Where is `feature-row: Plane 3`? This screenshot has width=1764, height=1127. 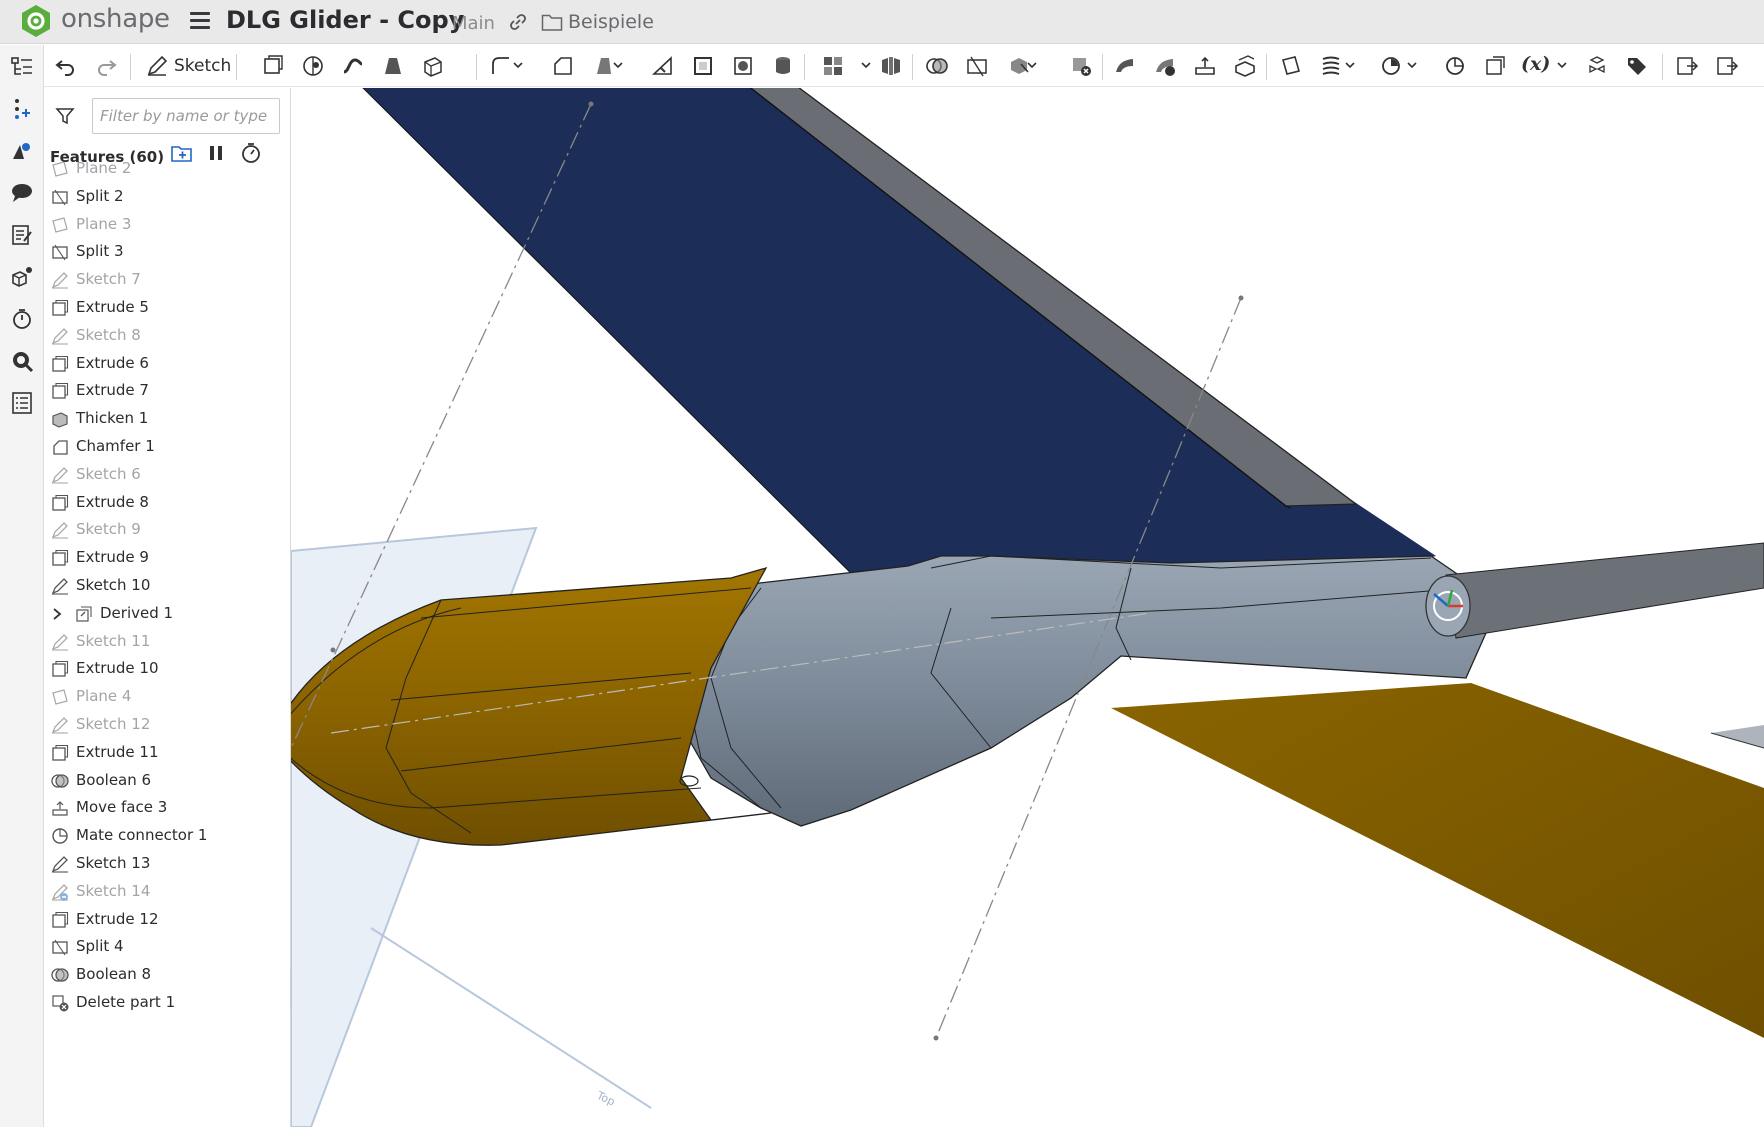
feature-row: Plane 3 is located at coordinates (167, 225).